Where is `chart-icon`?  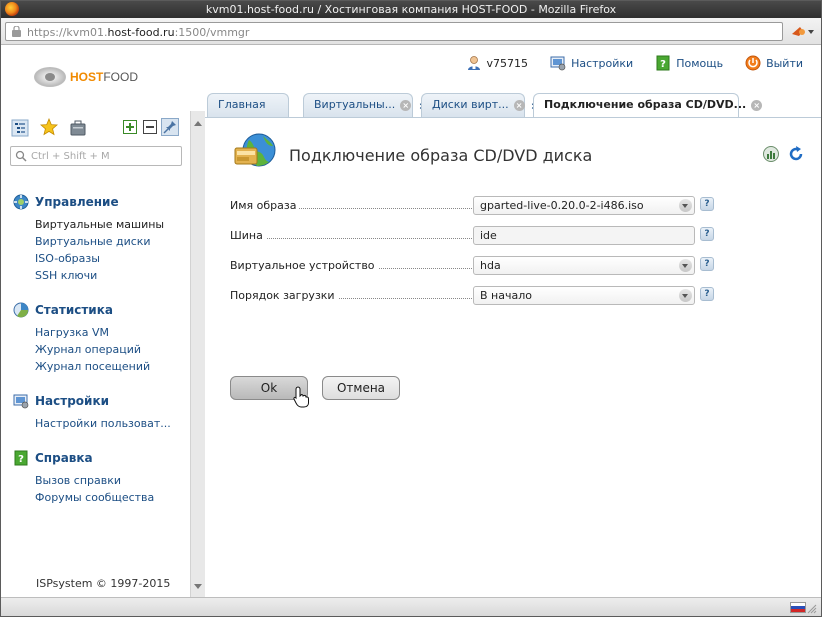 chart-icon is located at coordinates (21, 310).